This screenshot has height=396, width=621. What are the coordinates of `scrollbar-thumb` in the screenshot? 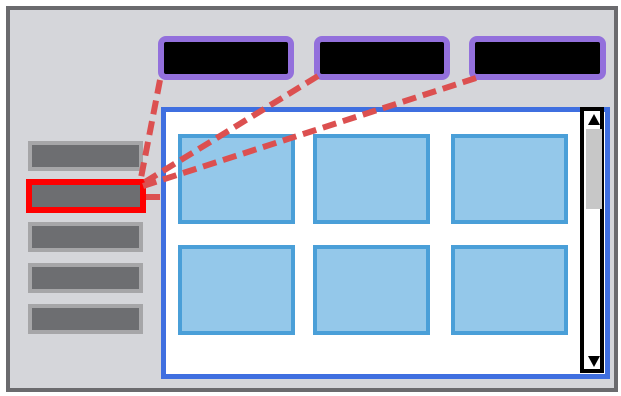 It's located at (594, 169).